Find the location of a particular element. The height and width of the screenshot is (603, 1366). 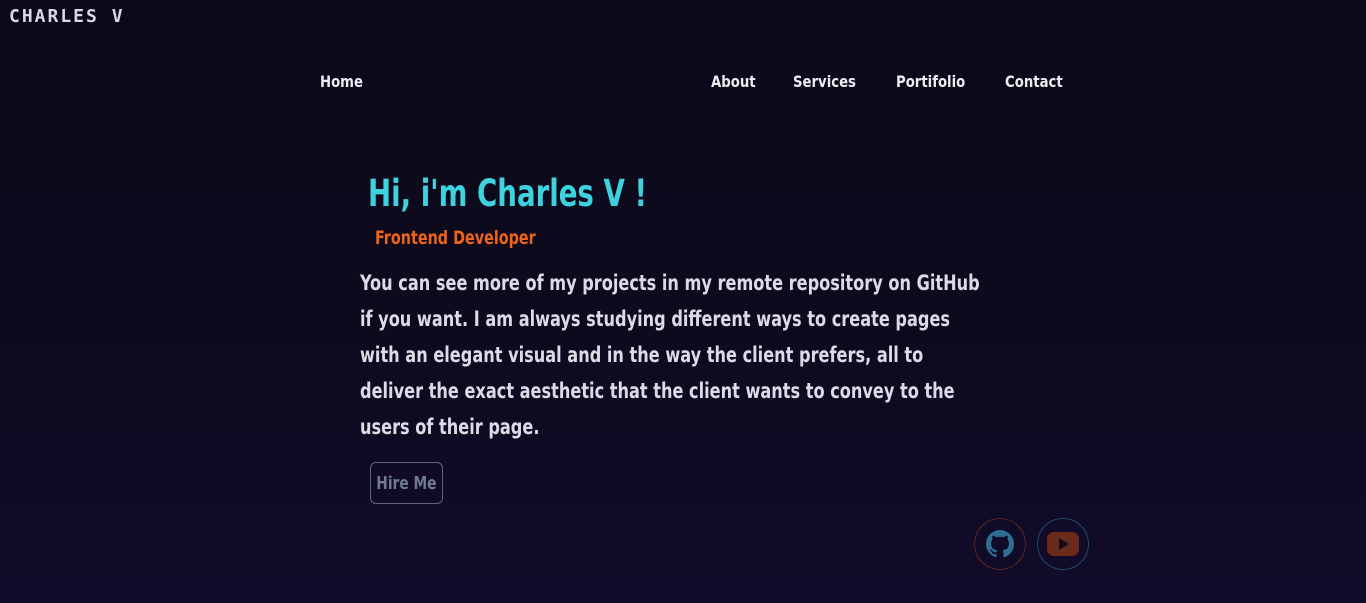

nav-about-link: About is located at coordinates (733, 81).